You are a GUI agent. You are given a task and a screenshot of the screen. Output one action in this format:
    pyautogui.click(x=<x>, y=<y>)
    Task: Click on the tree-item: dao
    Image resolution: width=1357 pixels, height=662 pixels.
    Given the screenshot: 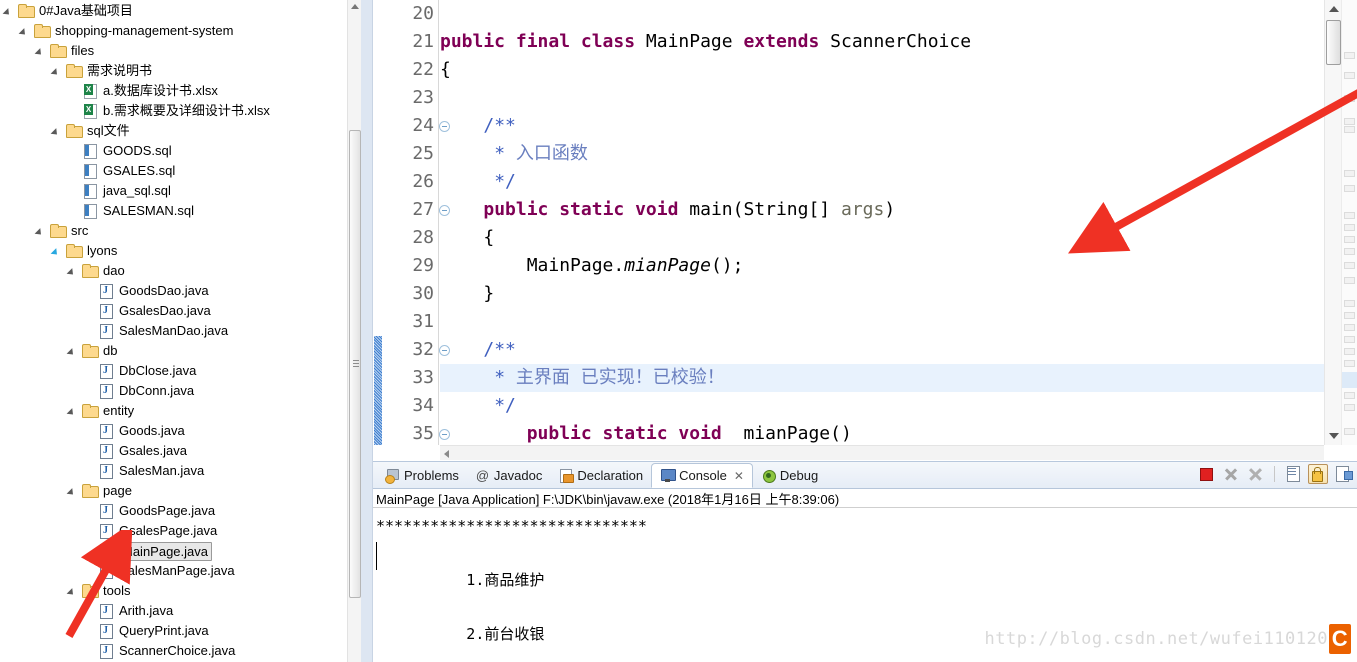 What is the action you would take?
    pyautogui.click(x=174, y=271)
    